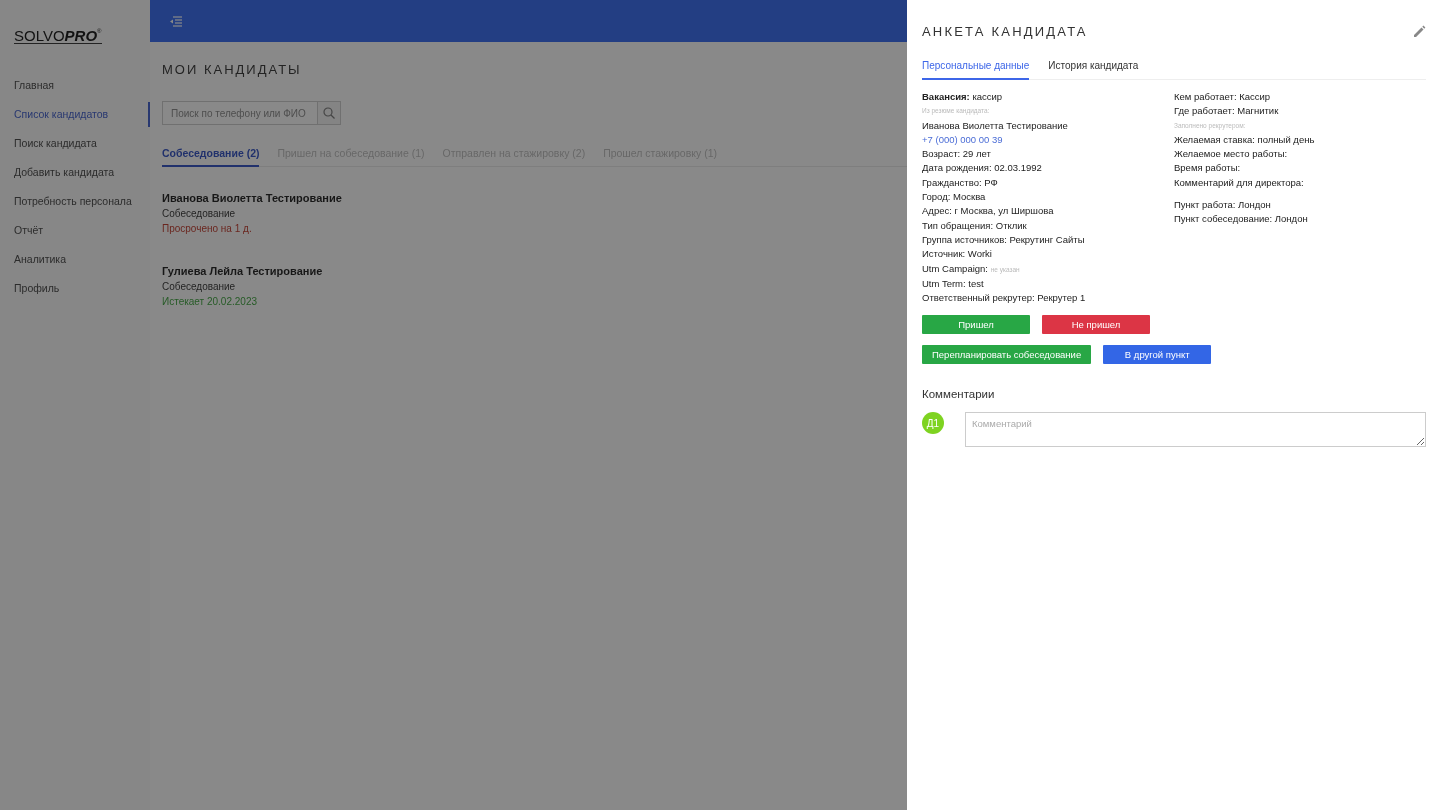 The width and height of the screenshot is (1440, 810). What do you see at coordinates (1223, 205) in the screenshot?
I see `field-text: Пункт работа: Лондон` at bounding box center [1223, 205].